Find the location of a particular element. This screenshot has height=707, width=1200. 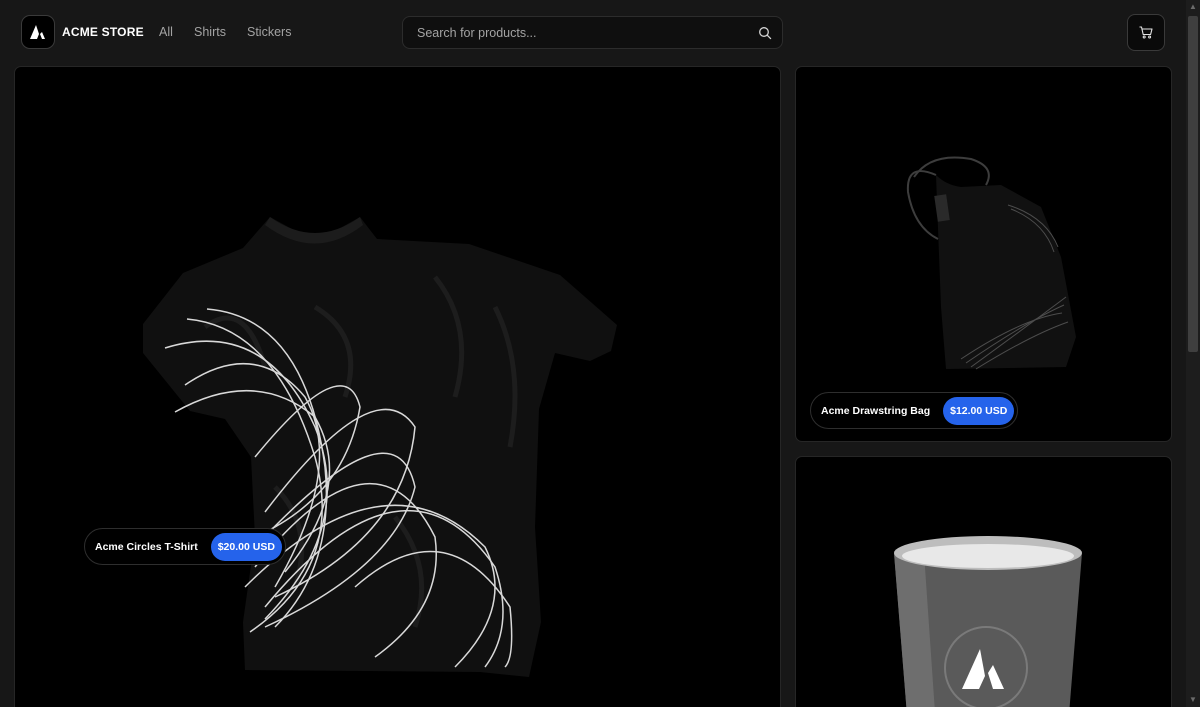

acme-logo-icon is located at coordinates (37, 32).